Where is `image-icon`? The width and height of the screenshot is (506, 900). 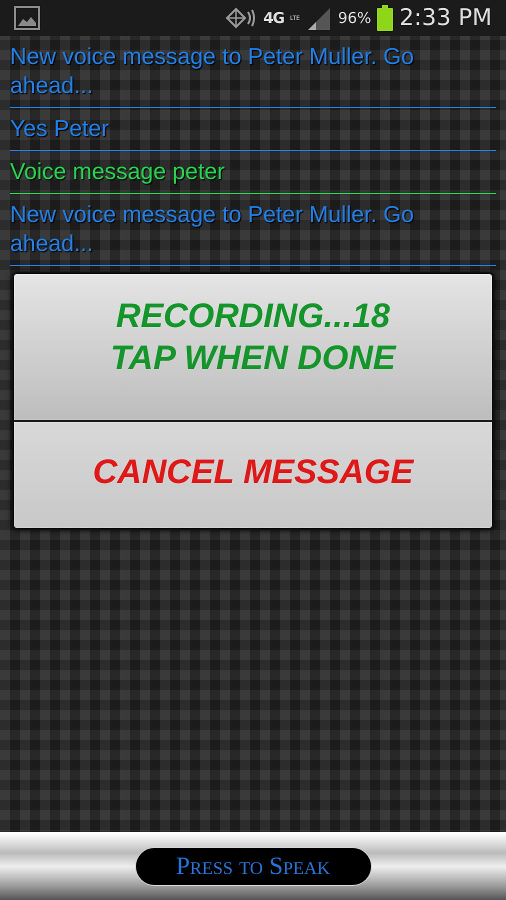
image-icon is located at coordinates (27, 18).